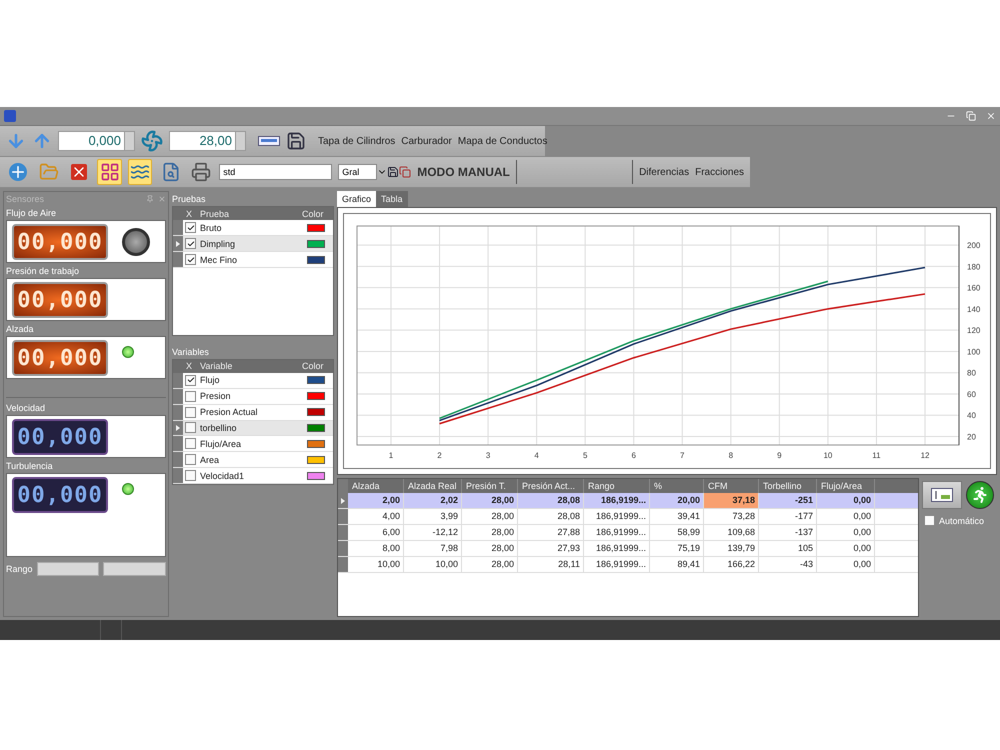 The image size is (1000, 750). I want to click on y-tick-label: 40, so click(971, 415).